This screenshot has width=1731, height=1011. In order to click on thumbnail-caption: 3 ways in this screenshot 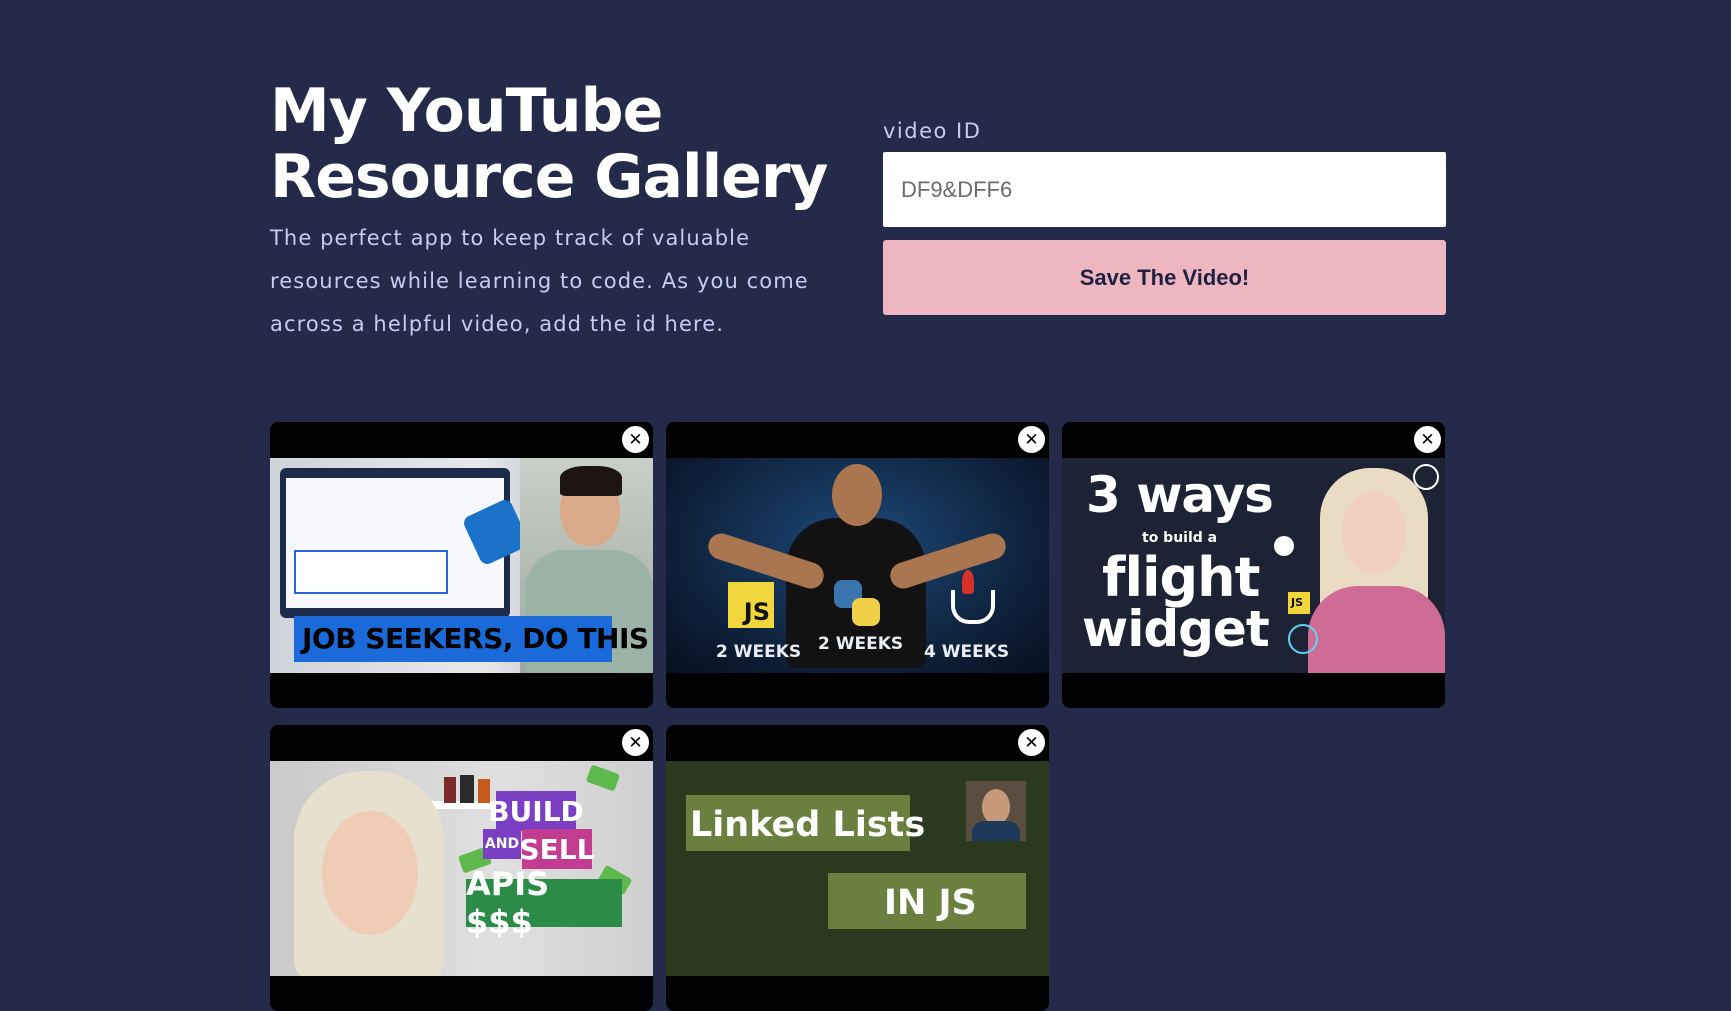, I will do `click(1180, 495)`.